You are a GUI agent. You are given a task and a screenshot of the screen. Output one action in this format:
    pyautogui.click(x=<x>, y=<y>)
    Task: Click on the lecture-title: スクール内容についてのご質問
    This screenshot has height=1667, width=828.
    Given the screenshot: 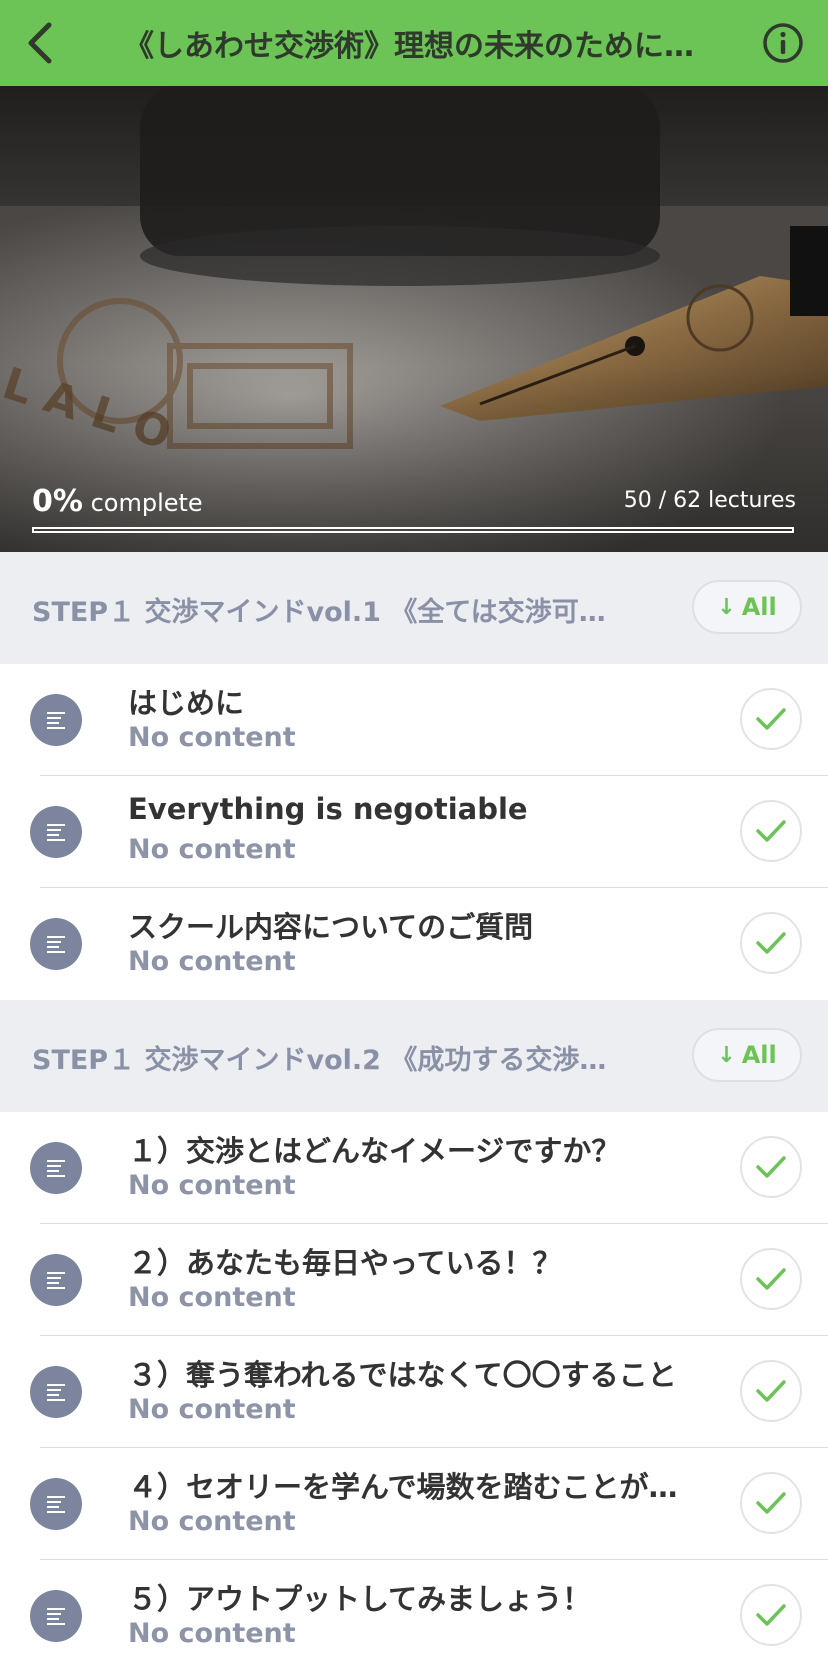 What is the action you would take?
    pyautogui.click(x=331, y=927)
    